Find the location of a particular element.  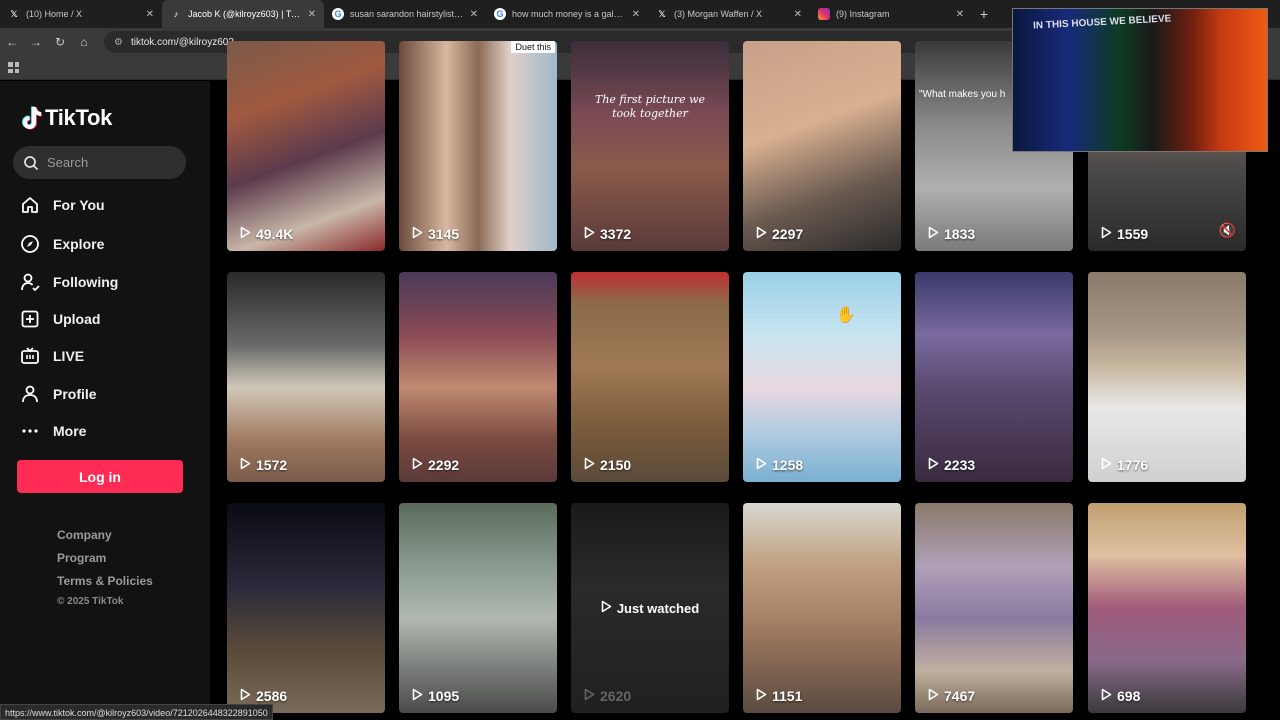

compass-icon is located at coordinates (30, 244).